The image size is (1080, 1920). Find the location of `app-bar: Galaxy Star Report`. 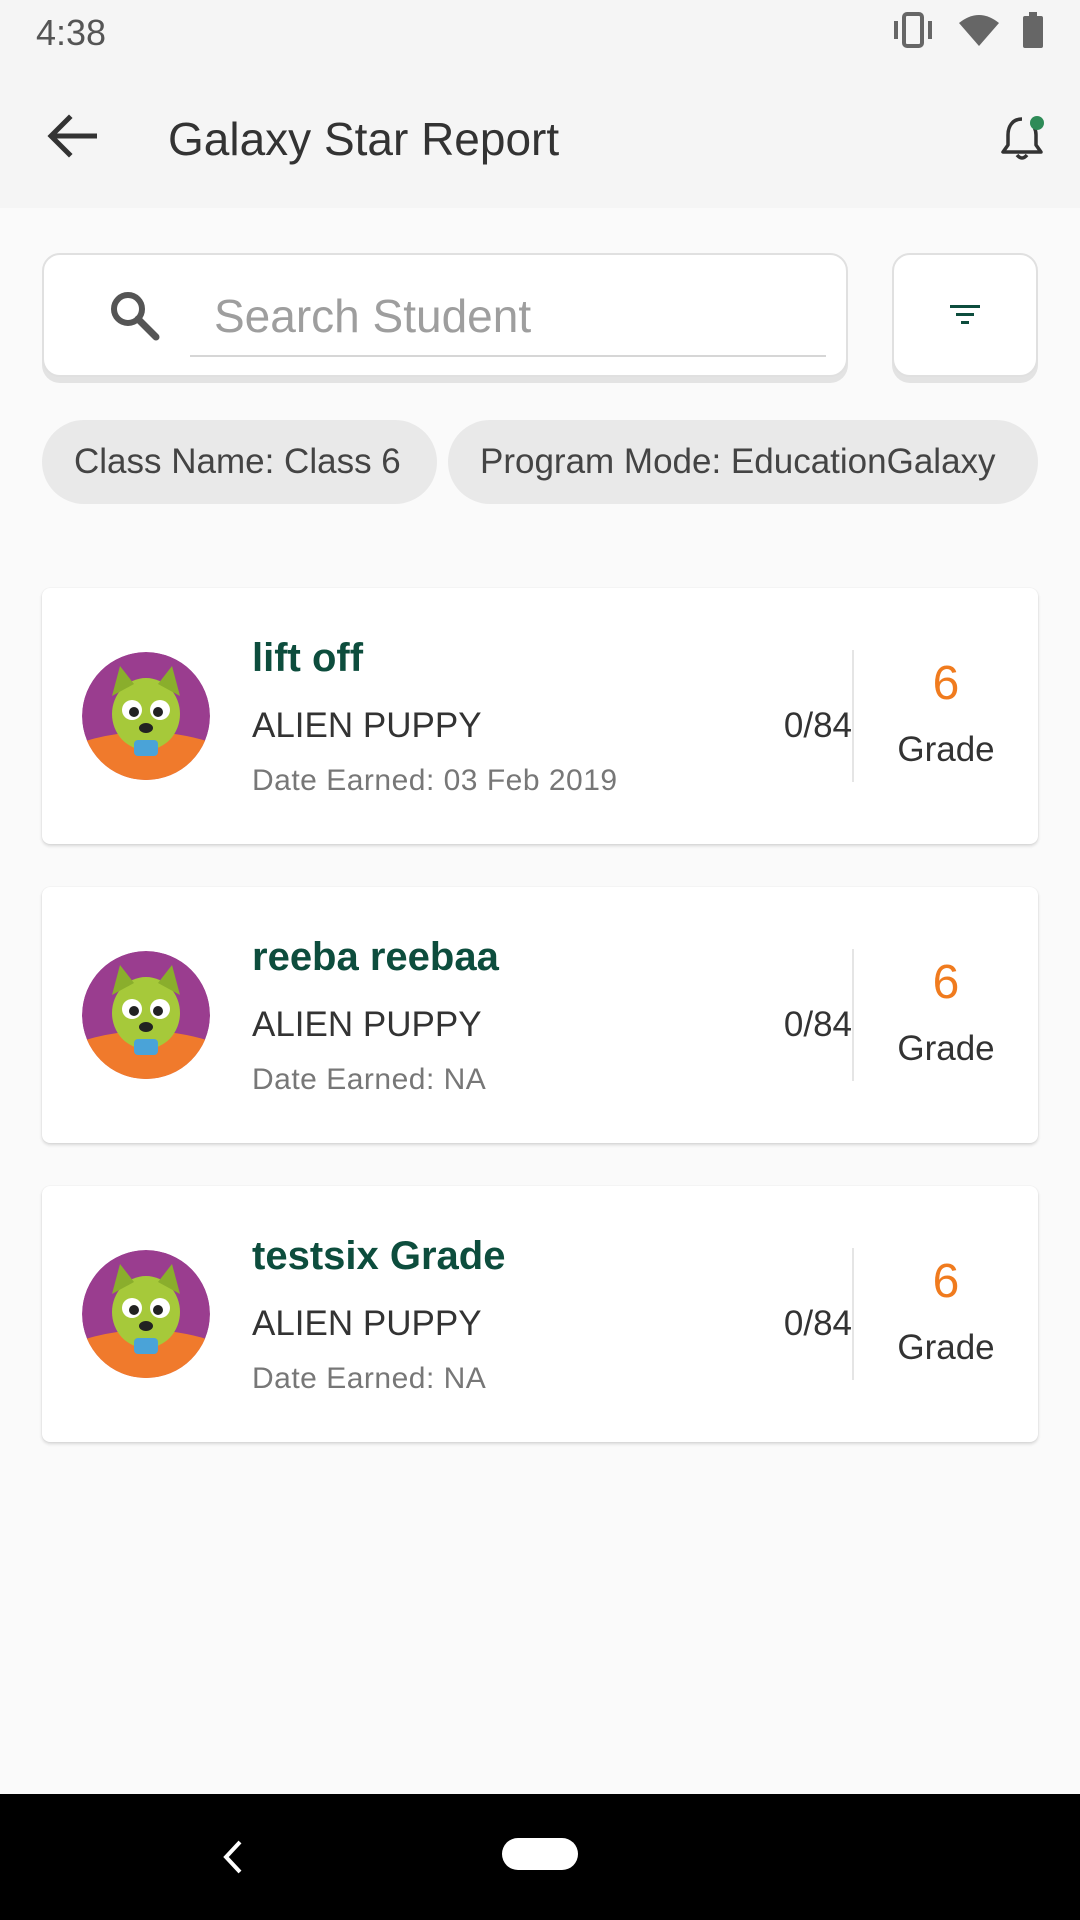

app-bar: Galaxy Star Report is located at coordinates (540, 136).